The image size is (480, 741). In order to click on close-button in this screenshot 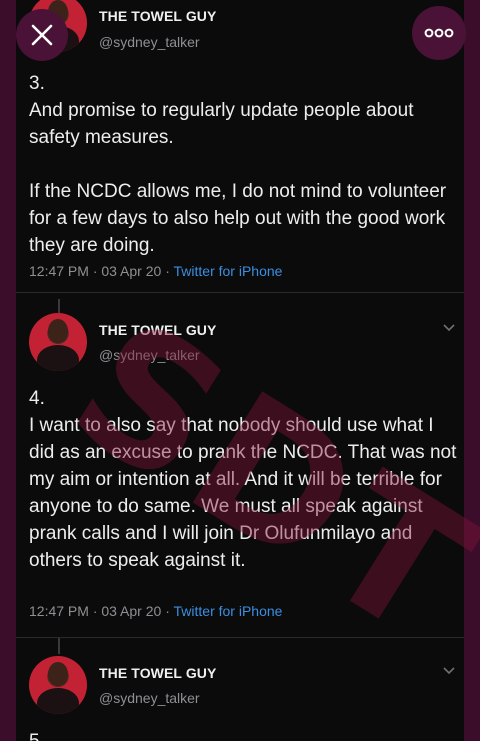, I will do `click(42, 35)`.